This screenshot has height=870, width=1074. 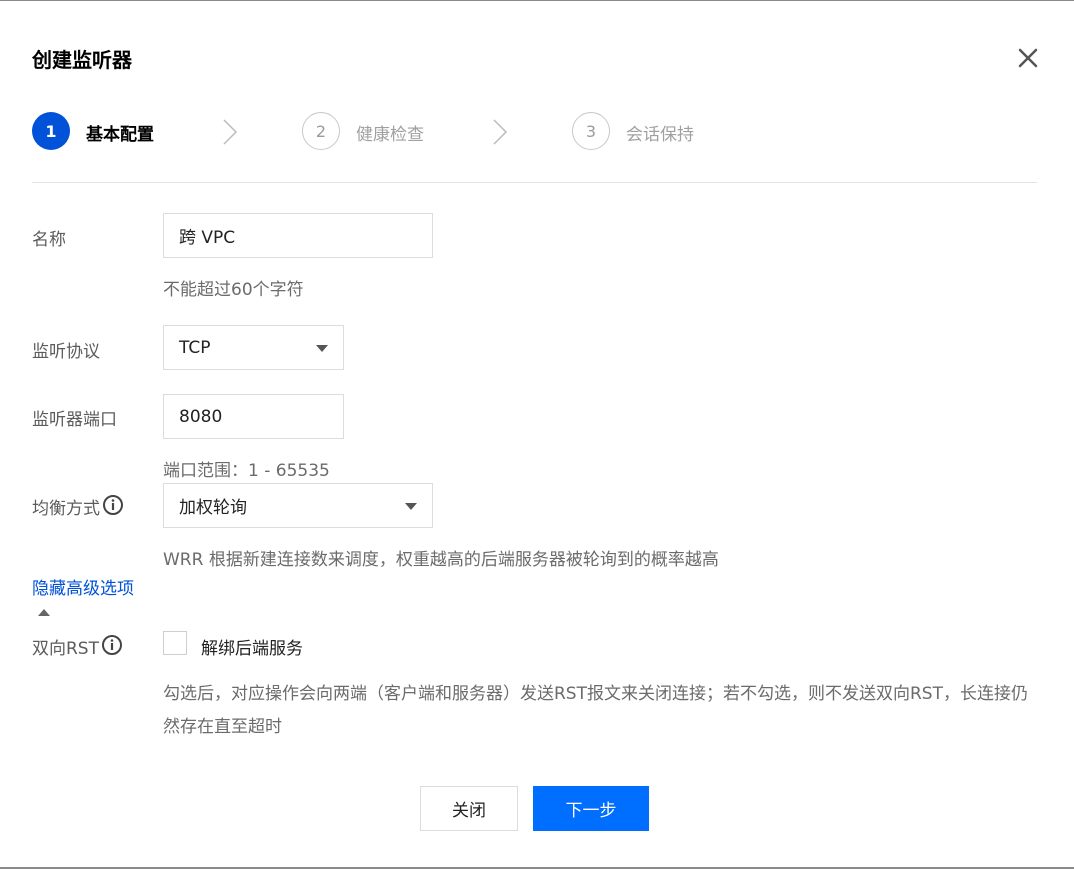 I want to click on close-icon, so click(x=1028, y=58).